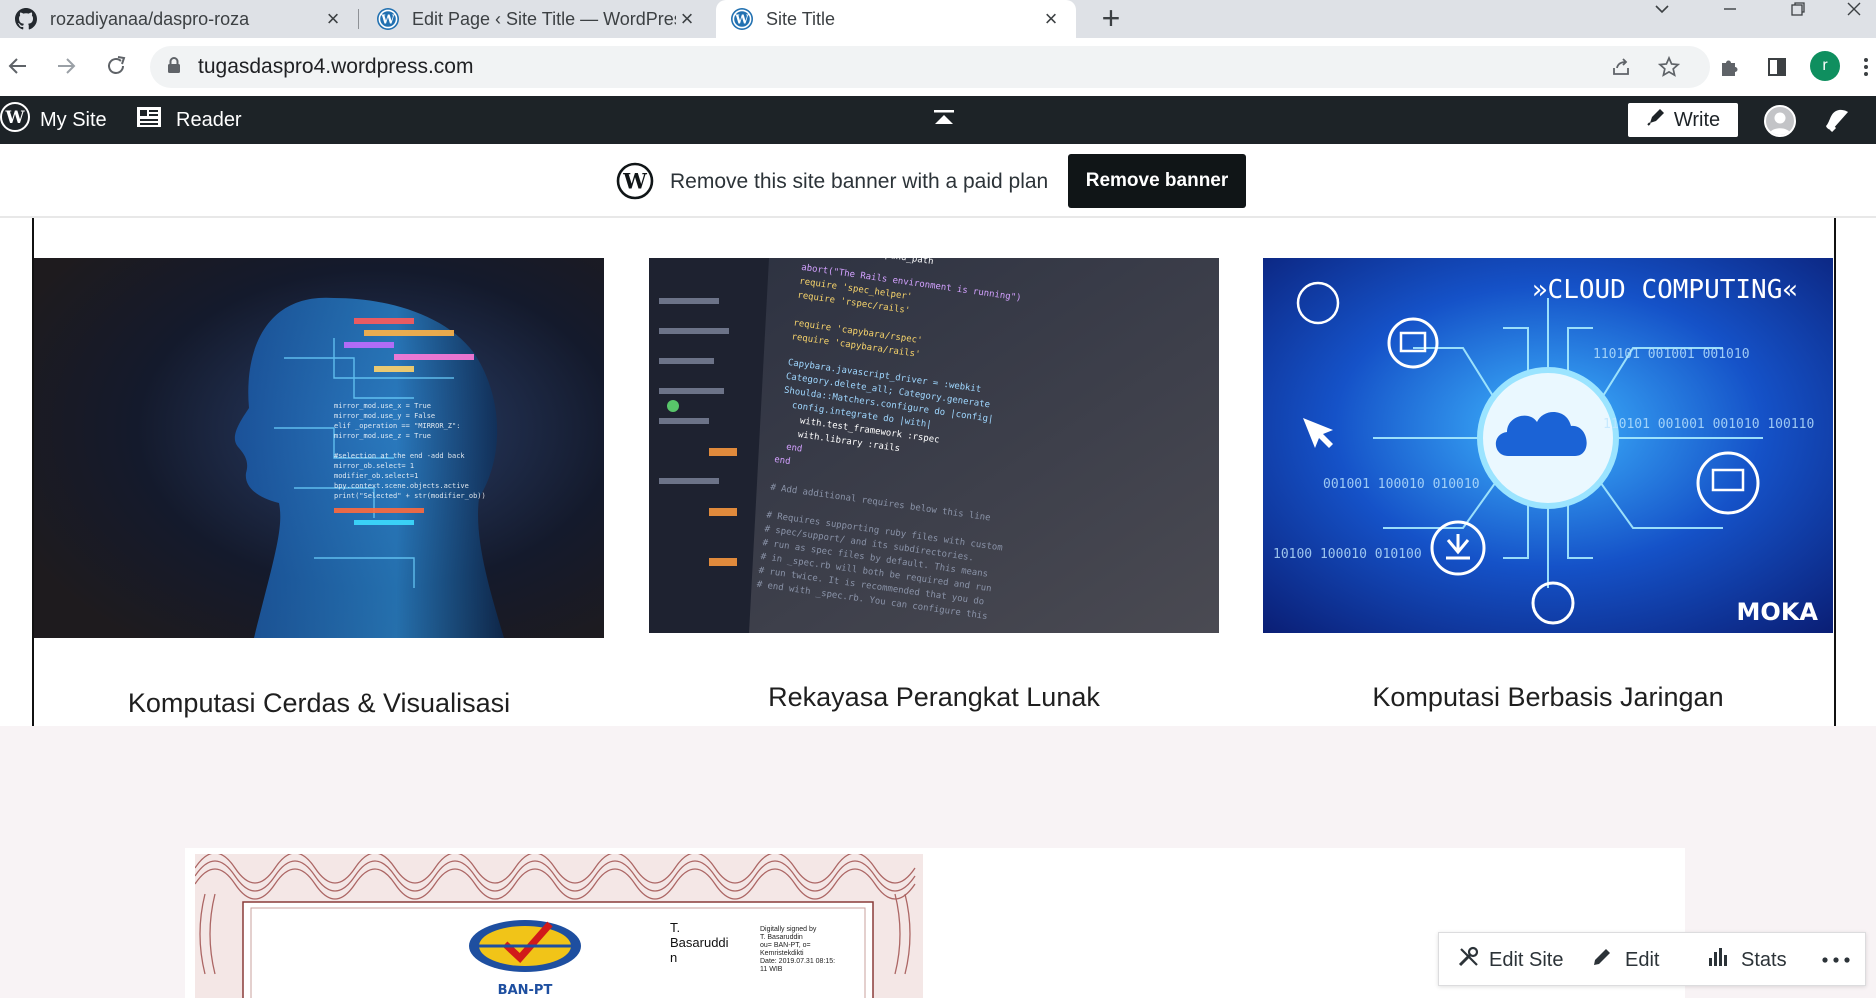 This screenshot has width=1876, height=998. Describe the element at coordinates (73, 119) in the screenshot. I see `my-site-label: My Site` at that location.